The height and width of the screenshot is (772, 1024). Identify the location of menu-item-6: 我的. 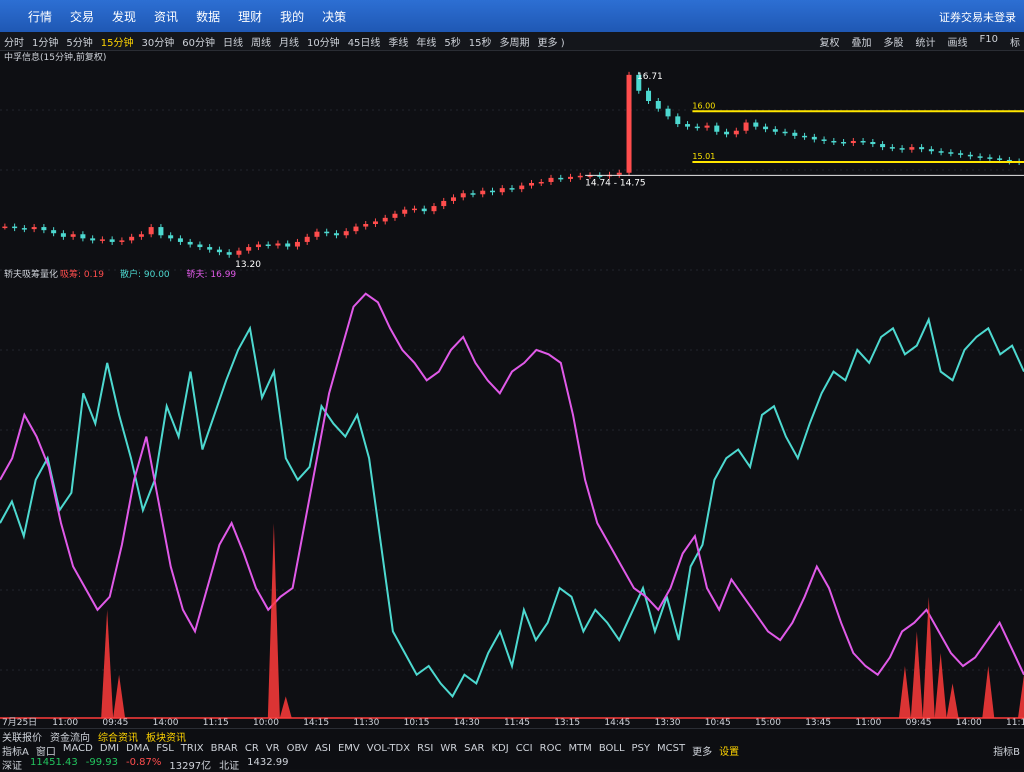
(292, 16).